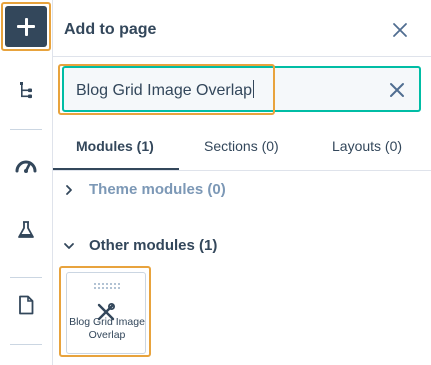 Image resolution: width=431 pixels, height=365 pixels. I want to click on tab-bar: Modules (1) Sections (0) Layouts (0), so click(242, 148).